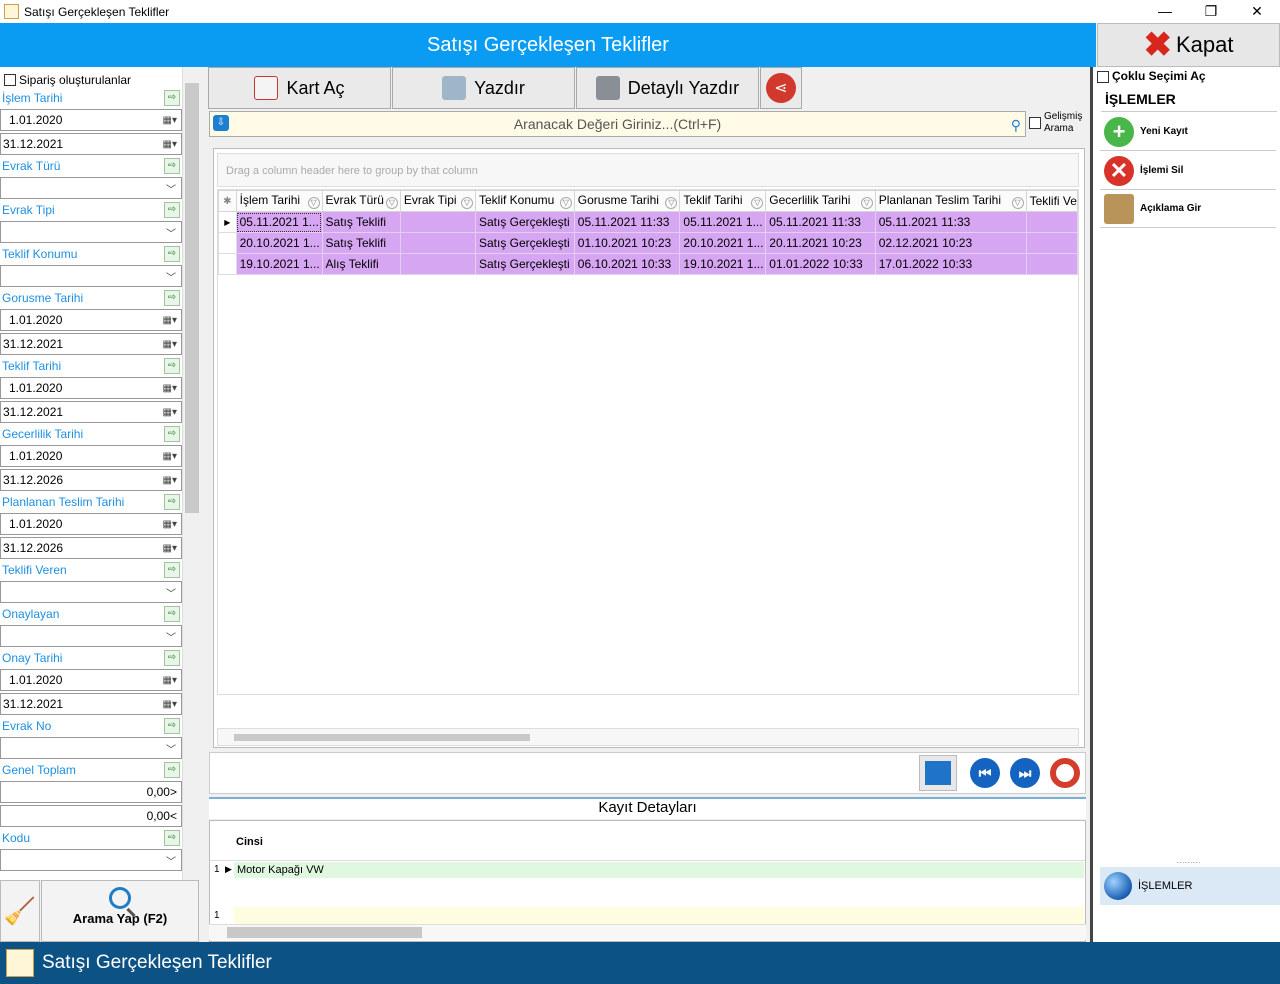 The width and height of the screenshot is (1280, 984). I want to click on share-button: ⋖, so click(781, 88).